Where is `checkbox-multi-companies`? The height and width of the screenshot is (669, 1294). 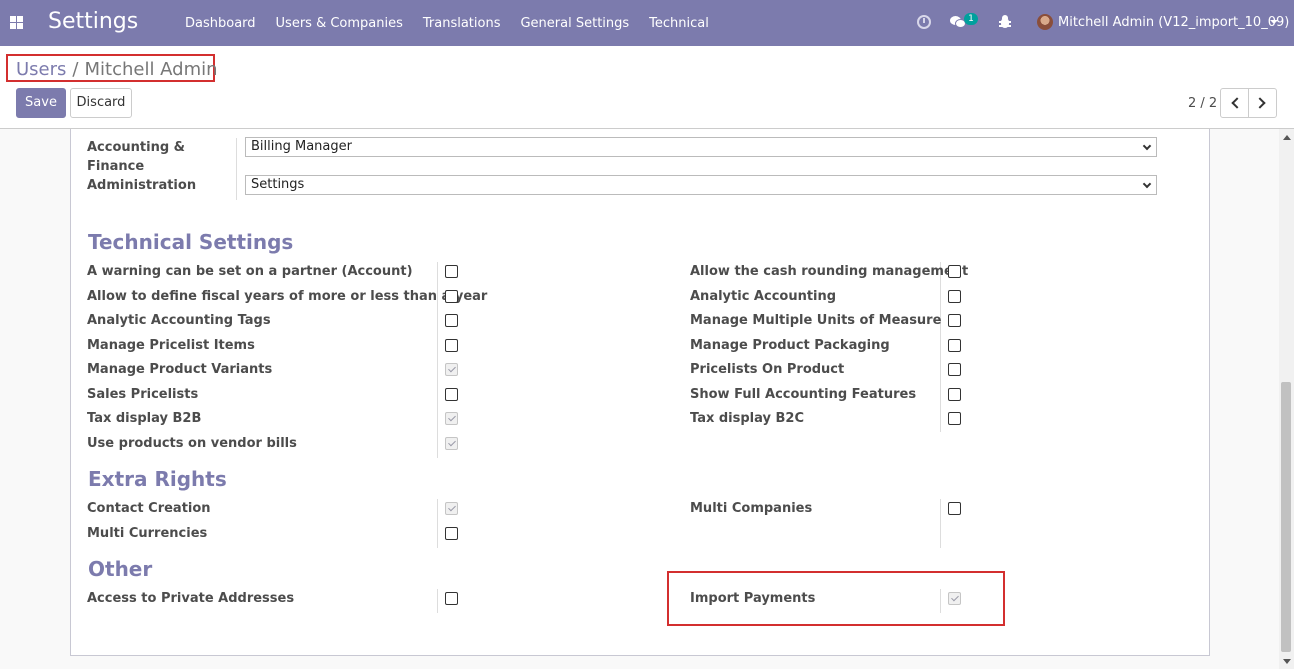
checkbox-multi-companies is located at coordinates (954, 508).